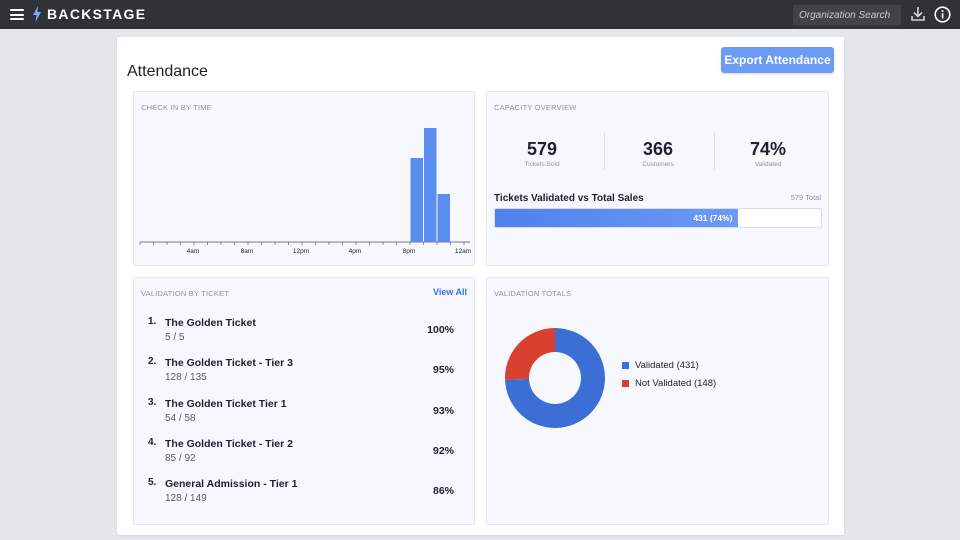  Describe the element at coordinates (443, 218) in the screenshot. I see `bar-10pm-11pm` at that location.